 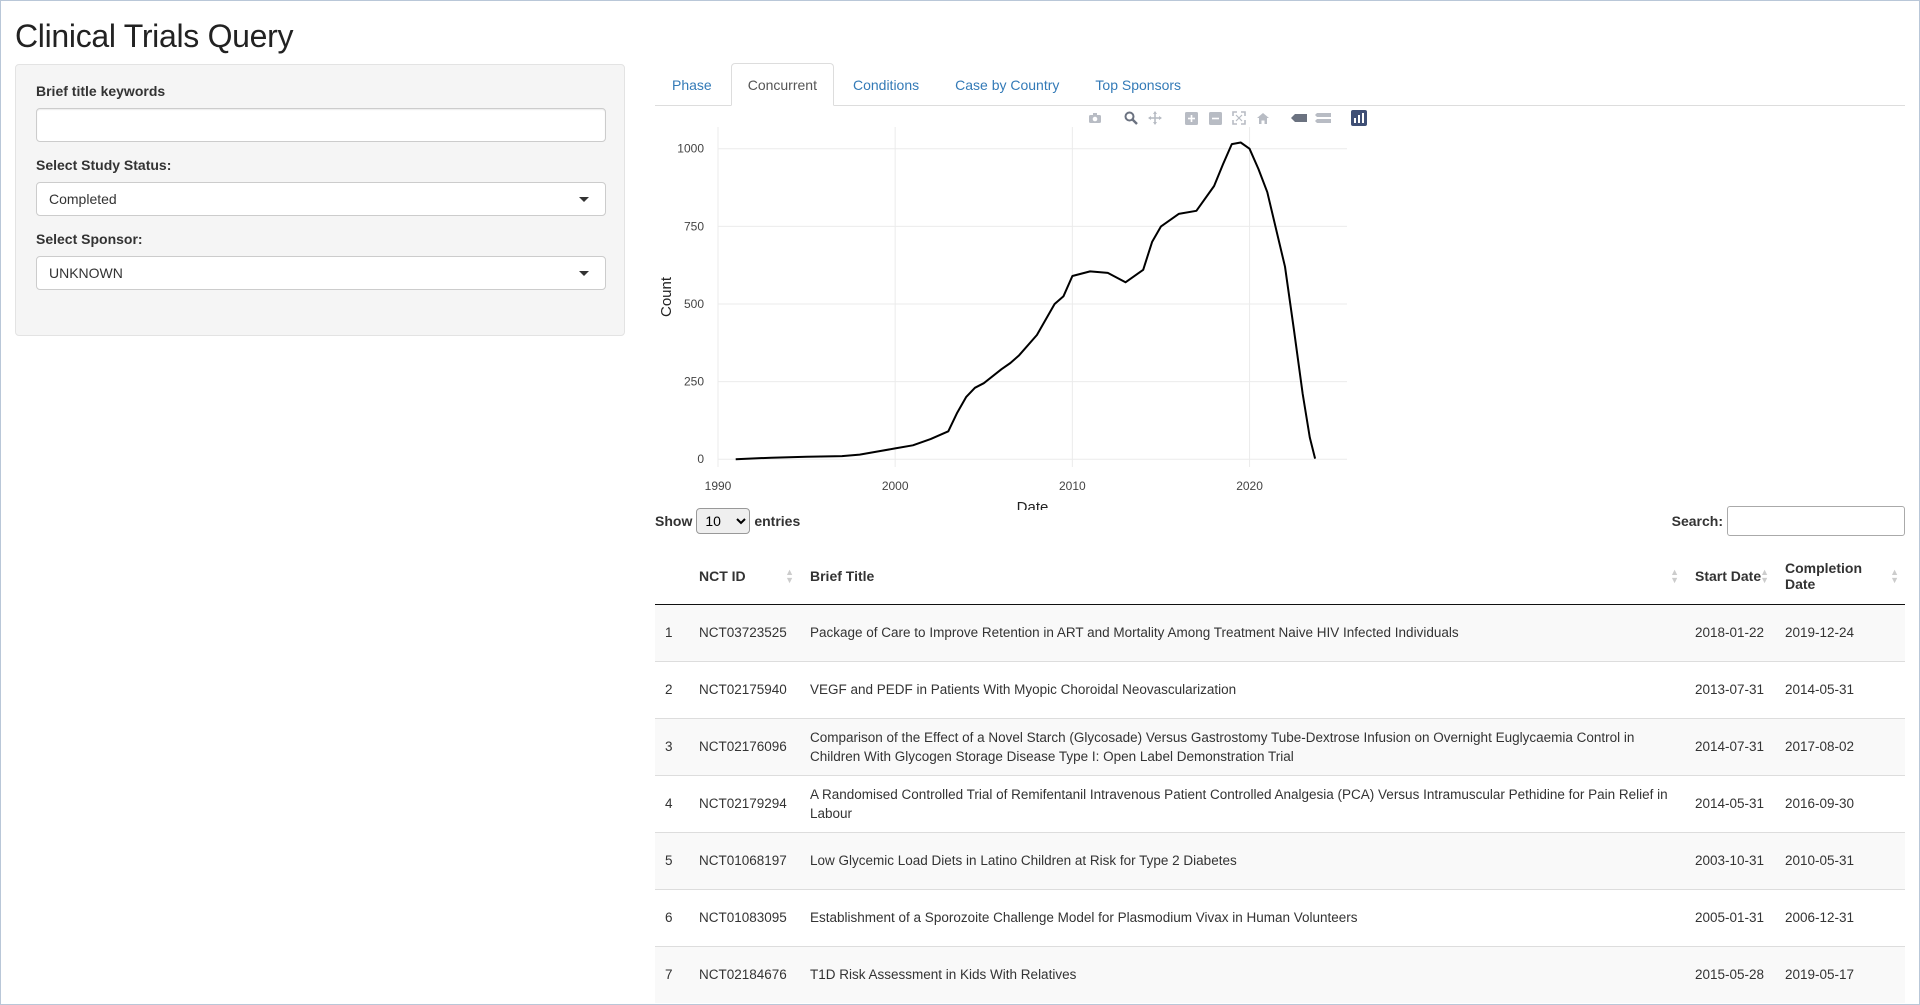 I want to click on y-tick-label: 500, so click(x=694, y=304).